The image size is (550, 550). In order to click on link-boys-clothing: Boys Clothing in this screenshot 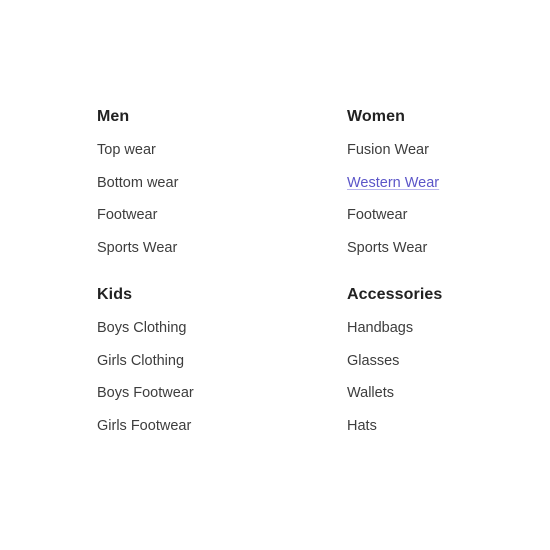, I will do `click(141, 328)`.